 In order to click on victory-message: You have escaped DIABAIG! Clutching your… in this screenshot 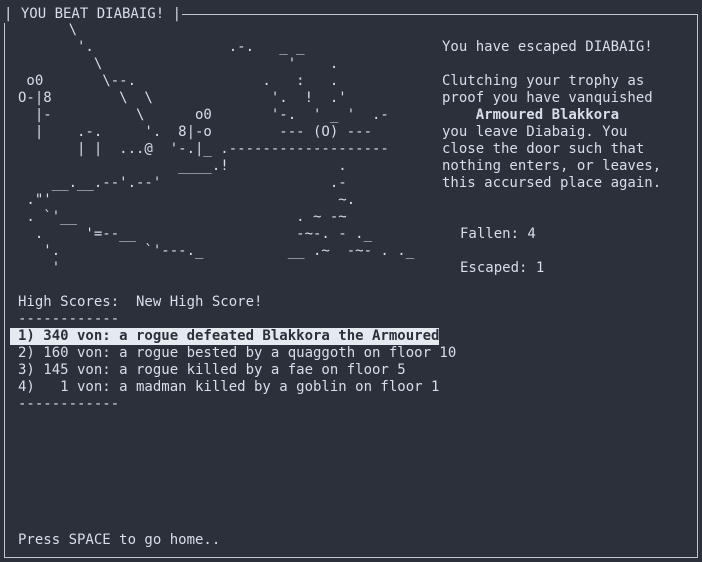, I will do `click(551, 115)`.